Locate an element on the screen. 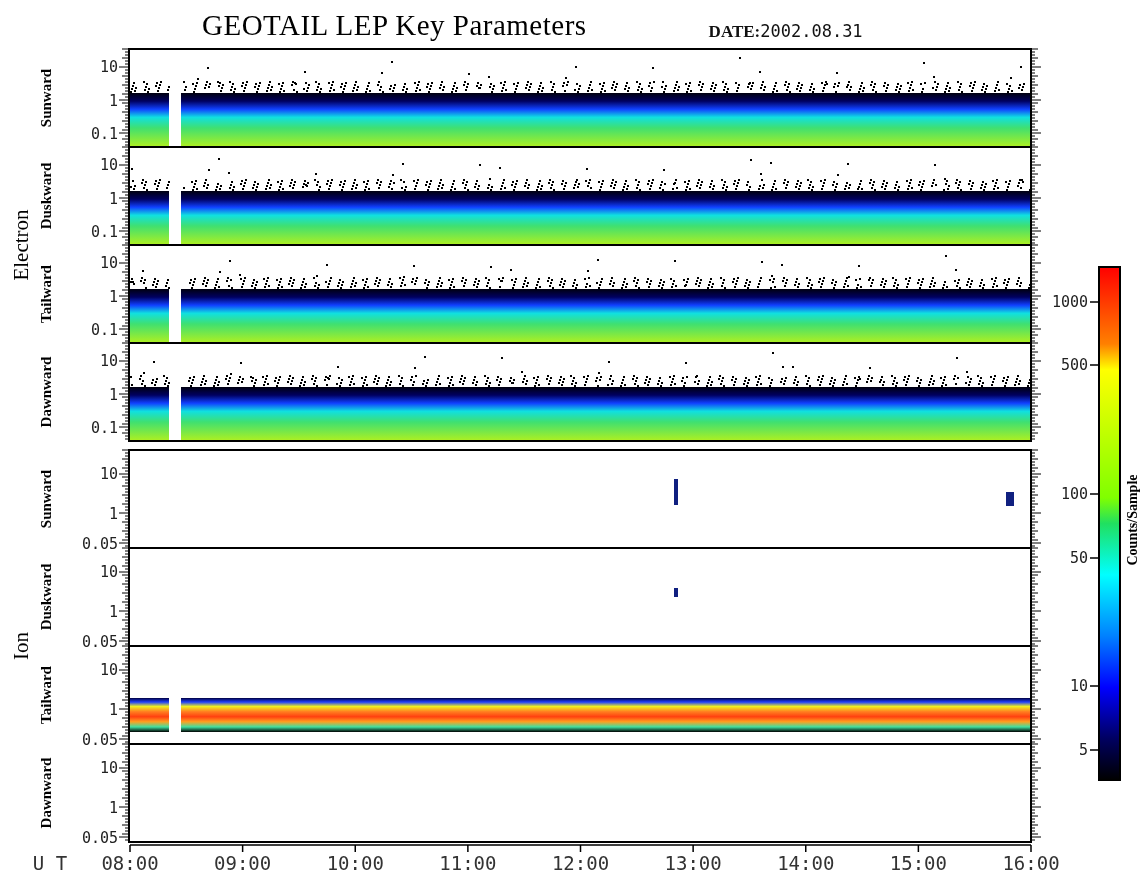  plot-title: GEOTAIL LEP Key Parameters is located at coordinates (394, 25).